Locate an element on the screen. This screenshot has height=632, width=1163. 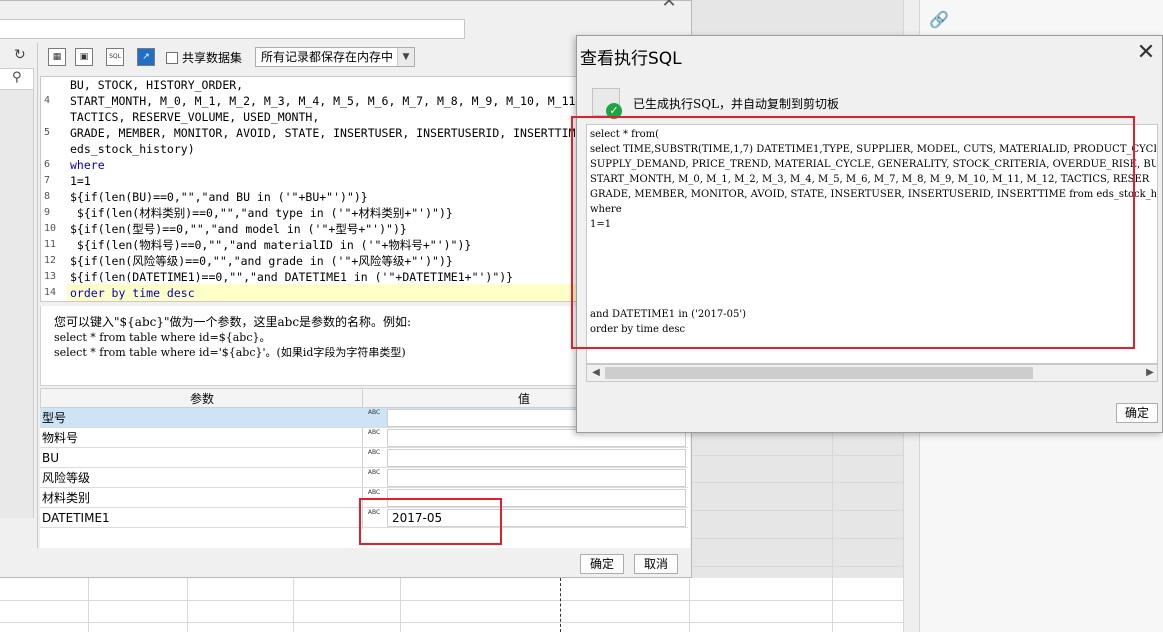
code-line: order by time desc is located at coordinates (325, 293).